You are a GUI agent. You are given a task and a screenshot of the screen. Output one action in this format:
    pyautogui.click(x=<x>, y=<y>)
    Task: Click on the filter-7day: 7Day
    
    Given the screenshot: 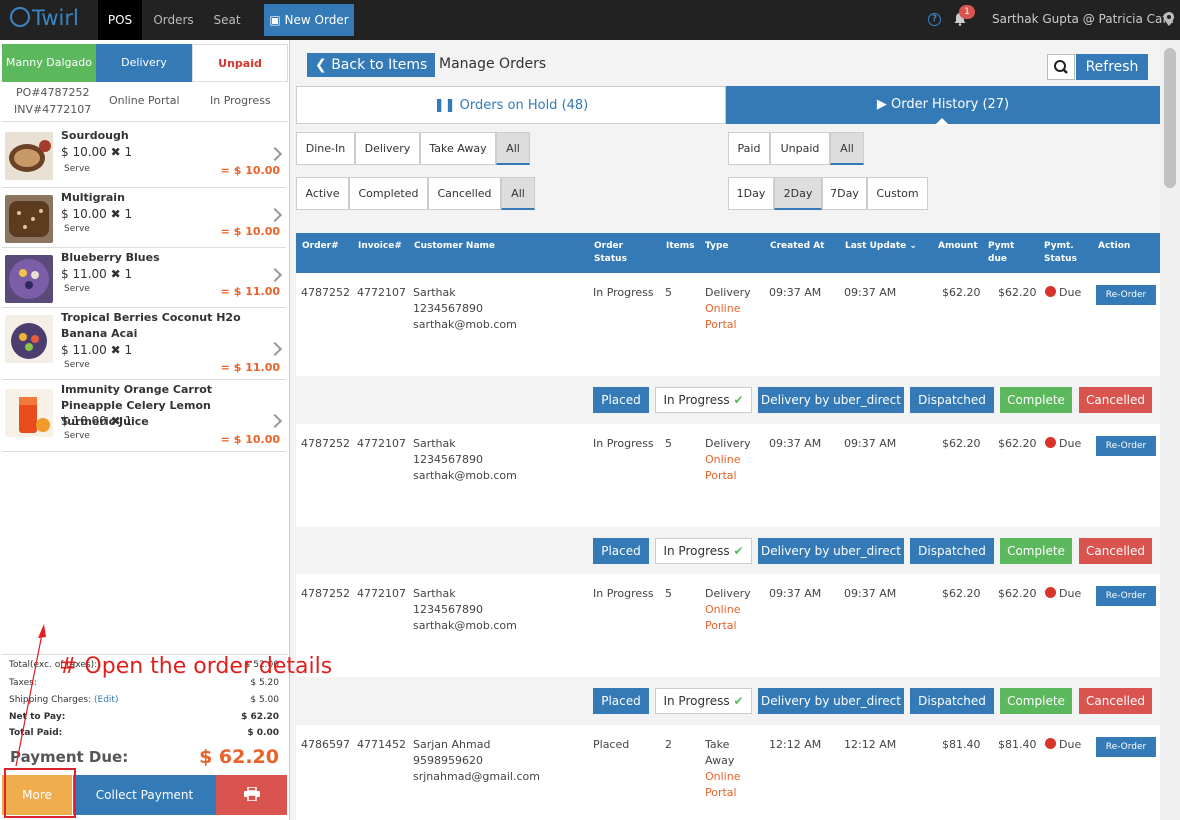 What is the action you would take?
    pyautogui.click(x=844, y=193)
    